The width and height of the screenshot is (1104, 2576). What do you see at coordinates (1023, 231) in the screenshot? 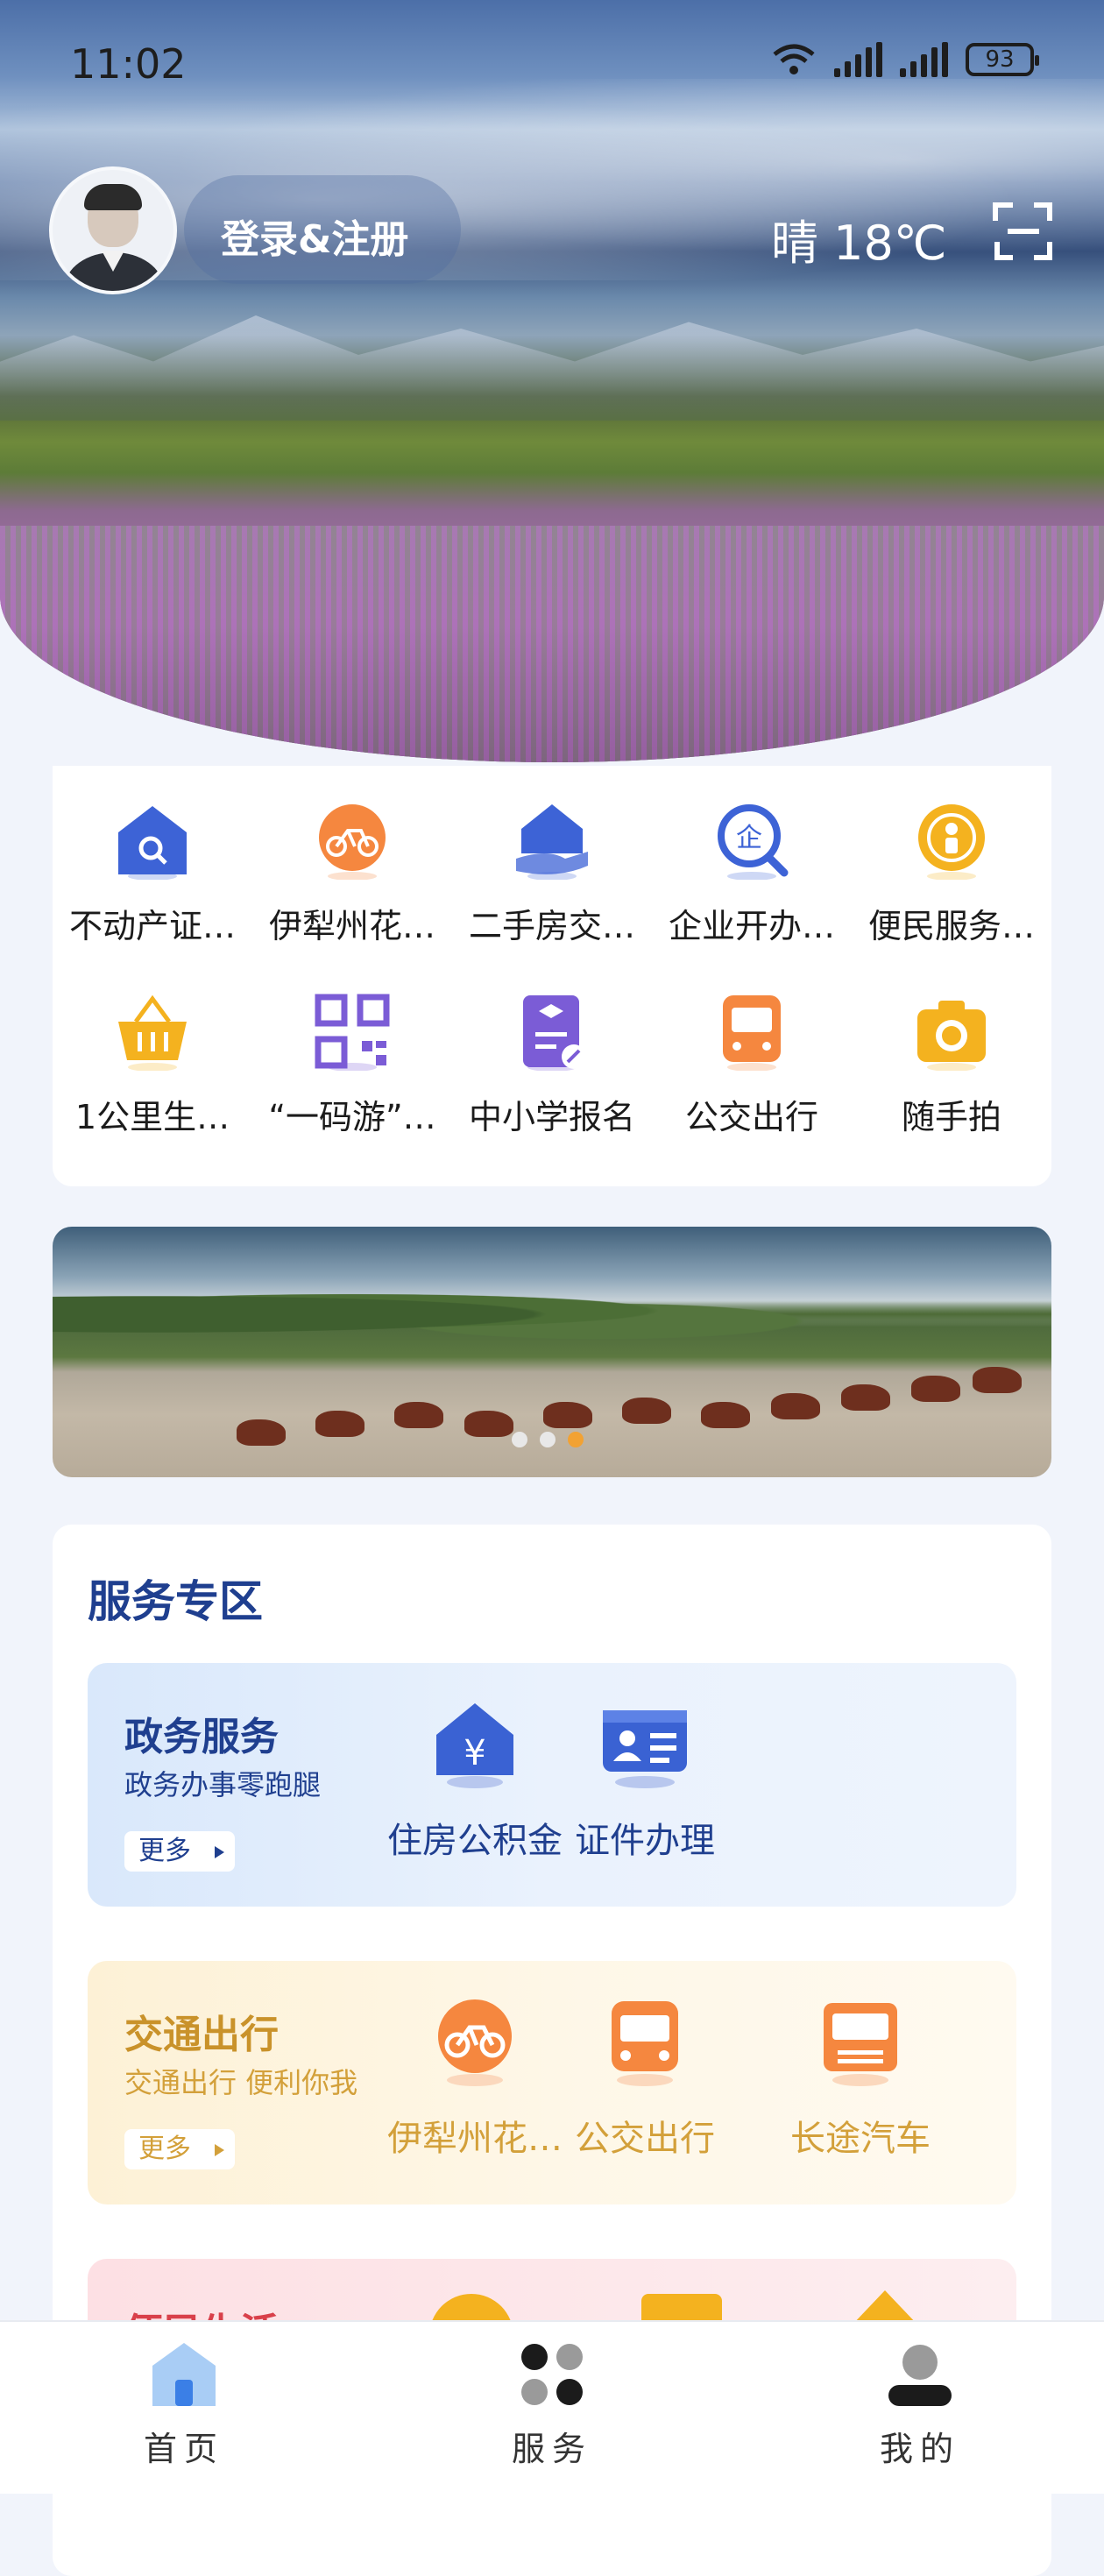
I see `scan-icon` at bounding box center [1023, 231].